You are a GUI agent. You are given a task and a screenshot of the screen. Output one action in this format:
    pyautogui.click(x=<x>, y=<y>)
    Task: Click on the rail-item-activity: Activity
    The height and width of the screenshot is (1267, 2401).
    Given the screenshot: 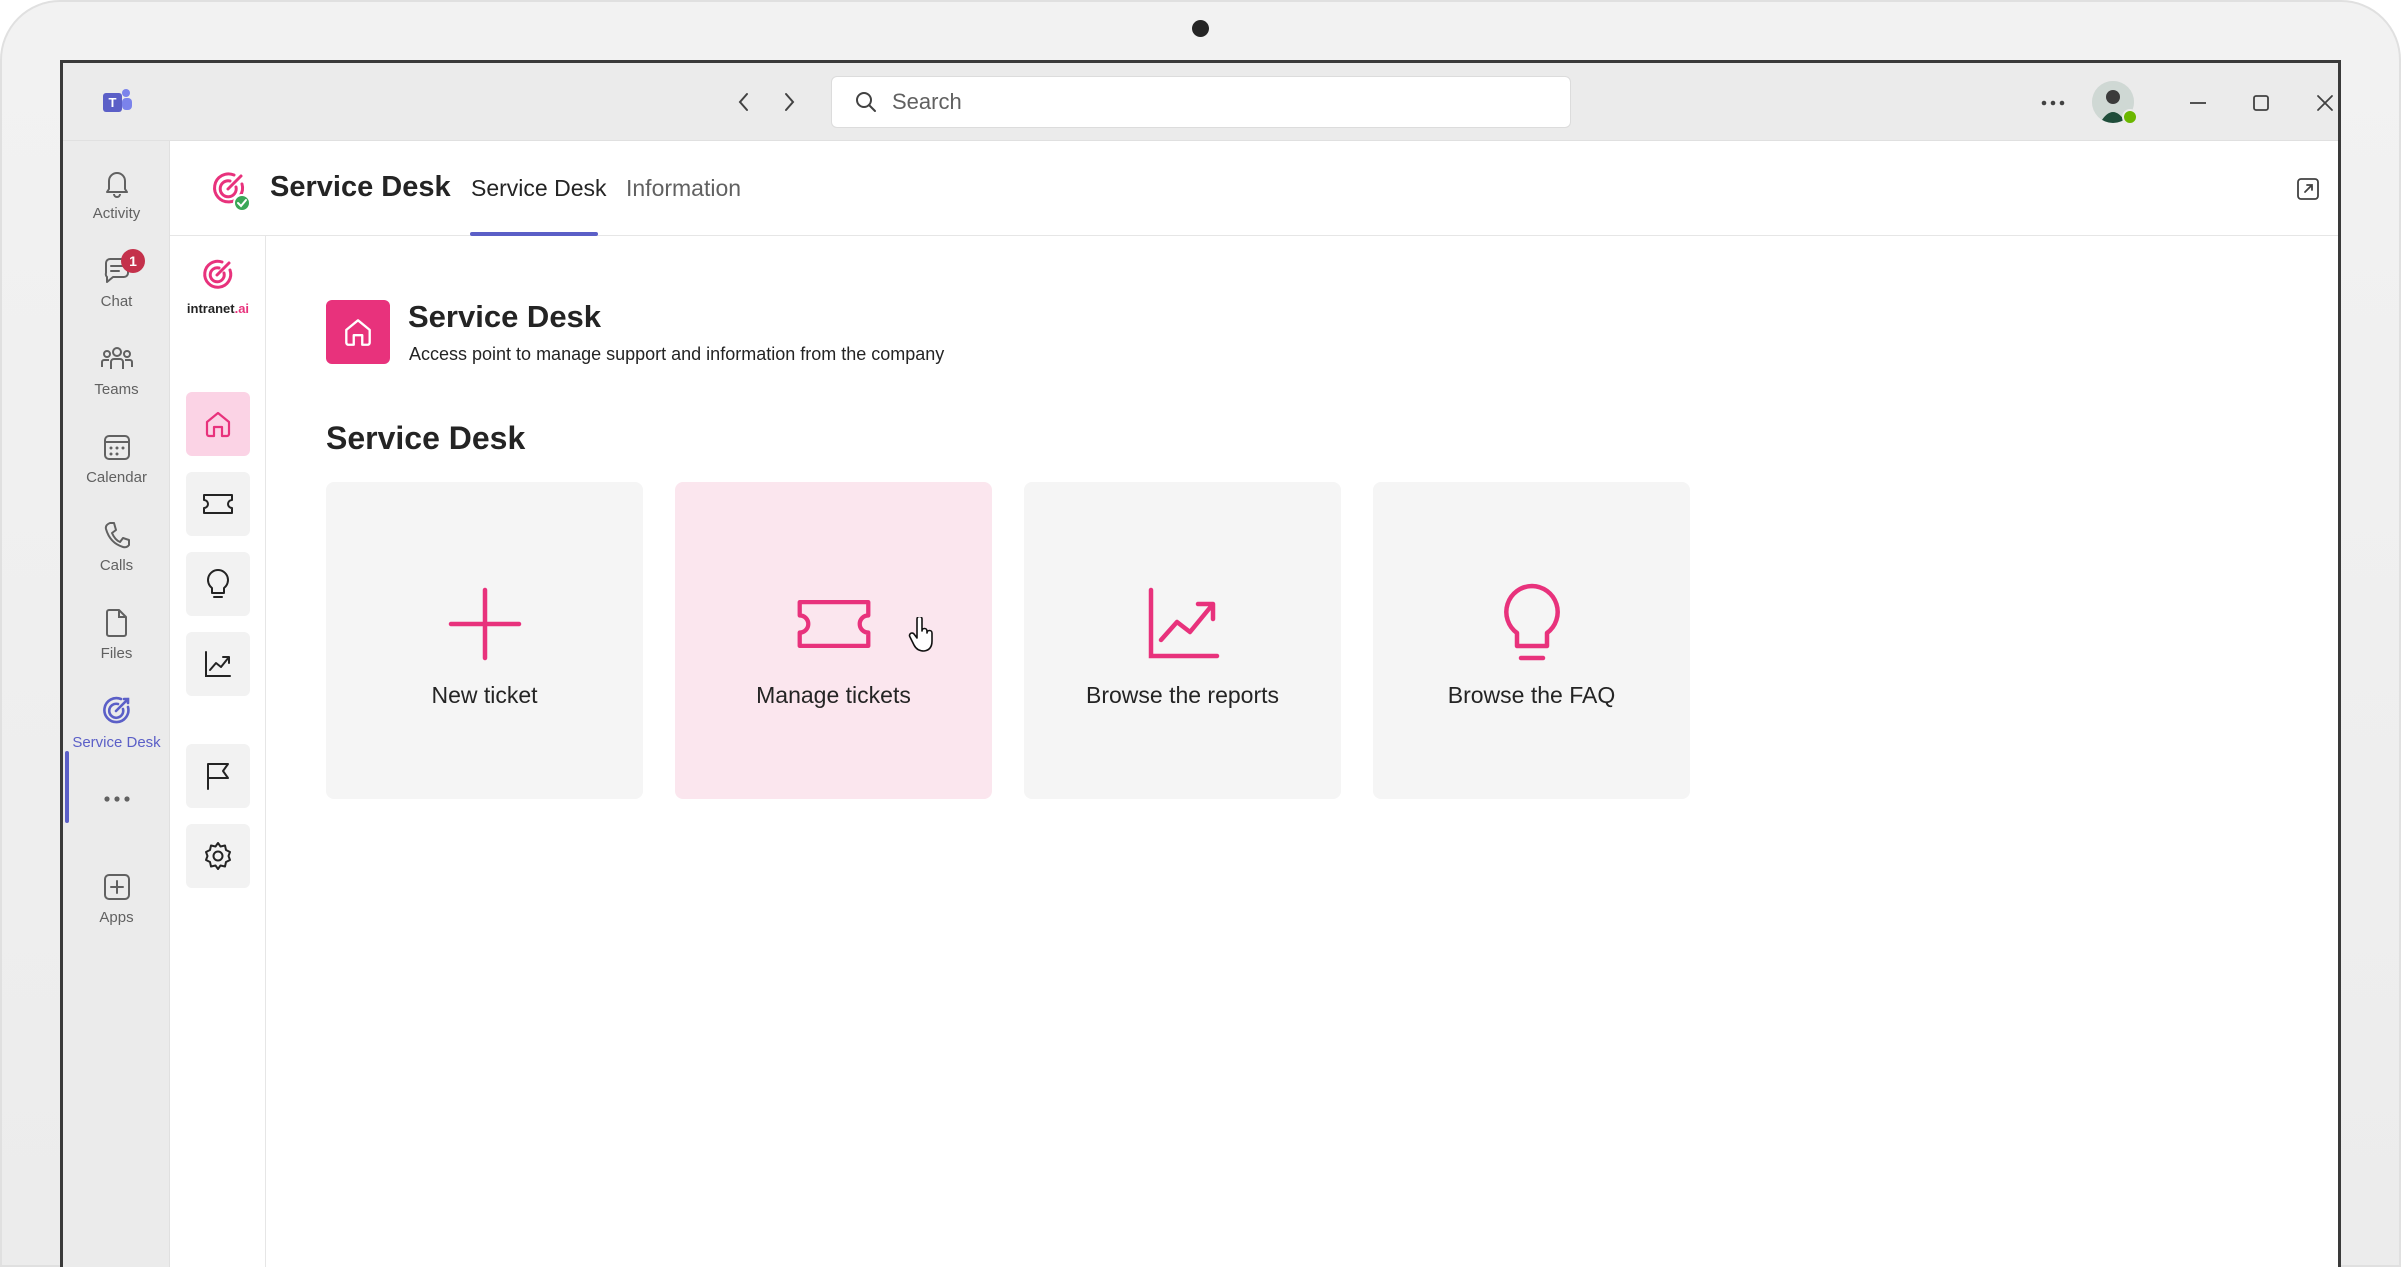 What is the action you would take?
    pyautogui.click(x=116, y=194)
    